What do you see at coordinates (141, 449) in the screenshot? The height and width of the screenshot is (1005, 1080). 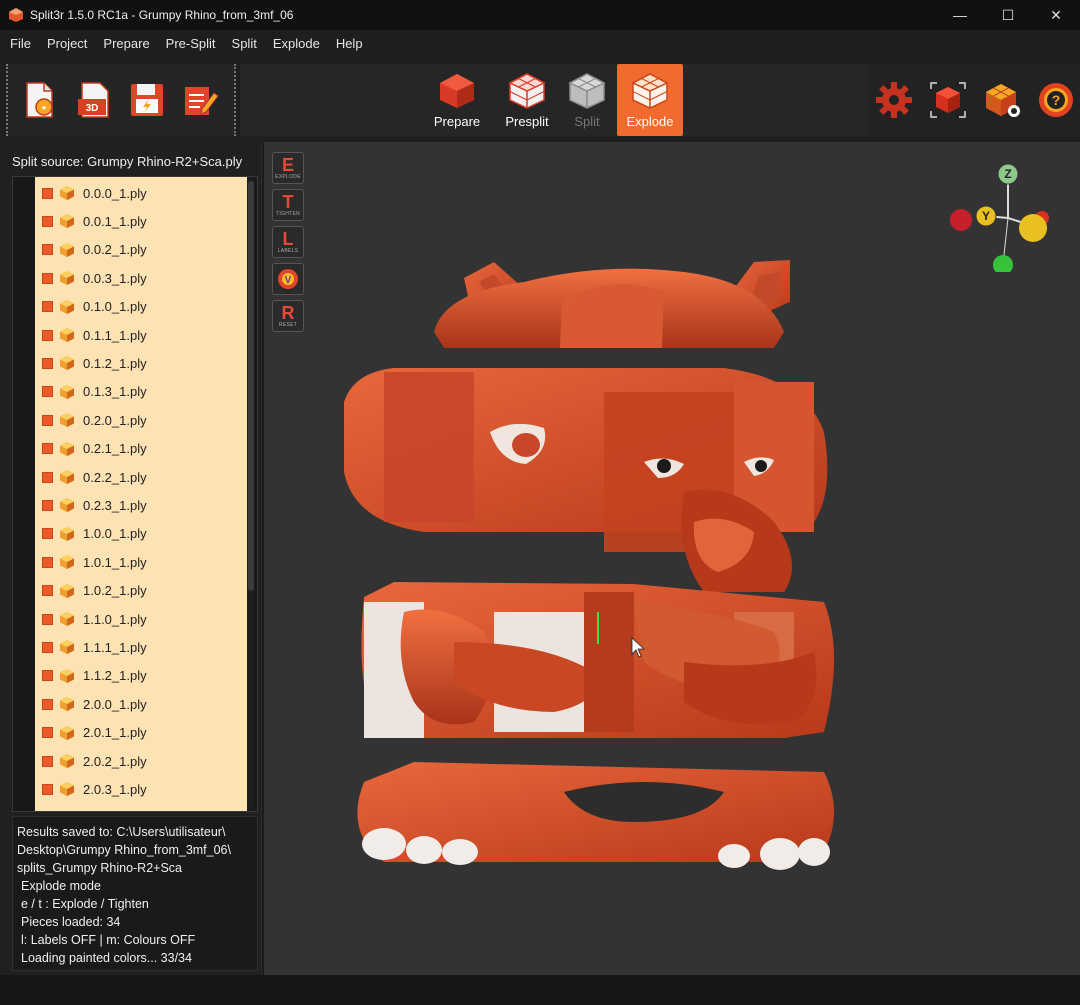 I see `file-list-item: 0.2.1_1.ply` at bounding box center [141, 449].